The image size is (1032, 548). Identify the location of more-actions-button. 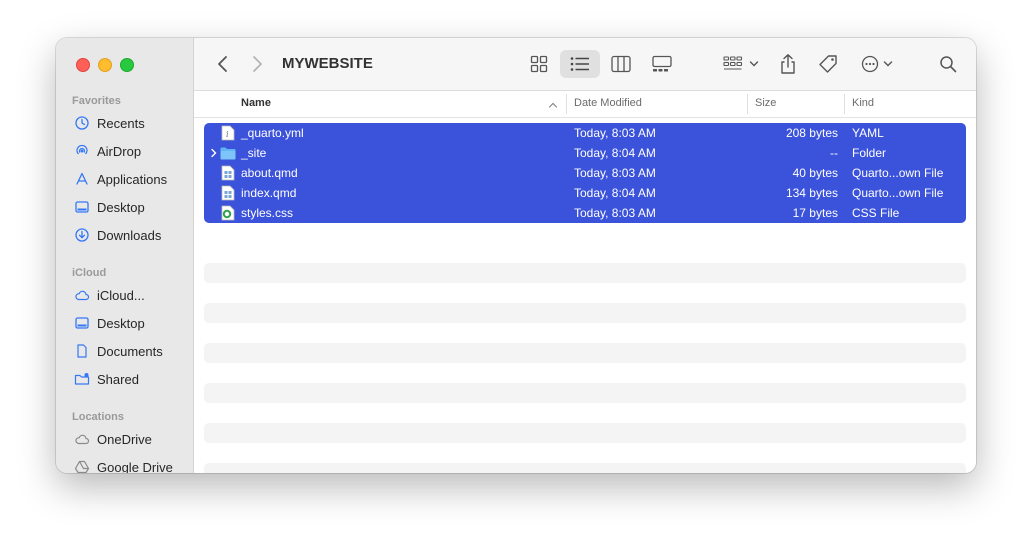
(877, 64).